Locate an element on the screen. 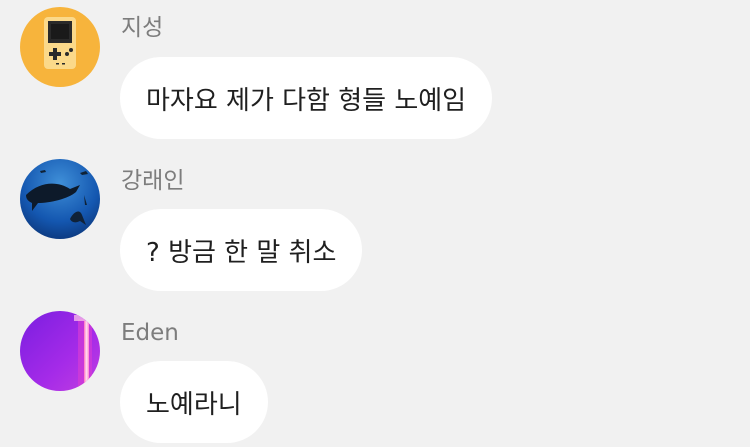  gameboy-icon is located at coordinates (60, 47).